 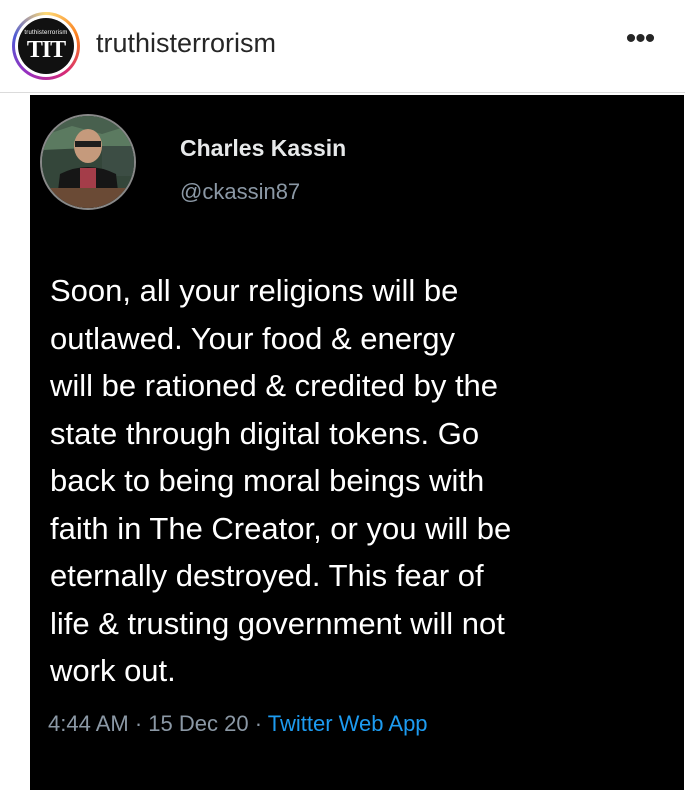 I want to click on account-avatar: truthisterrorism TIT, so click(x=46, y=46).